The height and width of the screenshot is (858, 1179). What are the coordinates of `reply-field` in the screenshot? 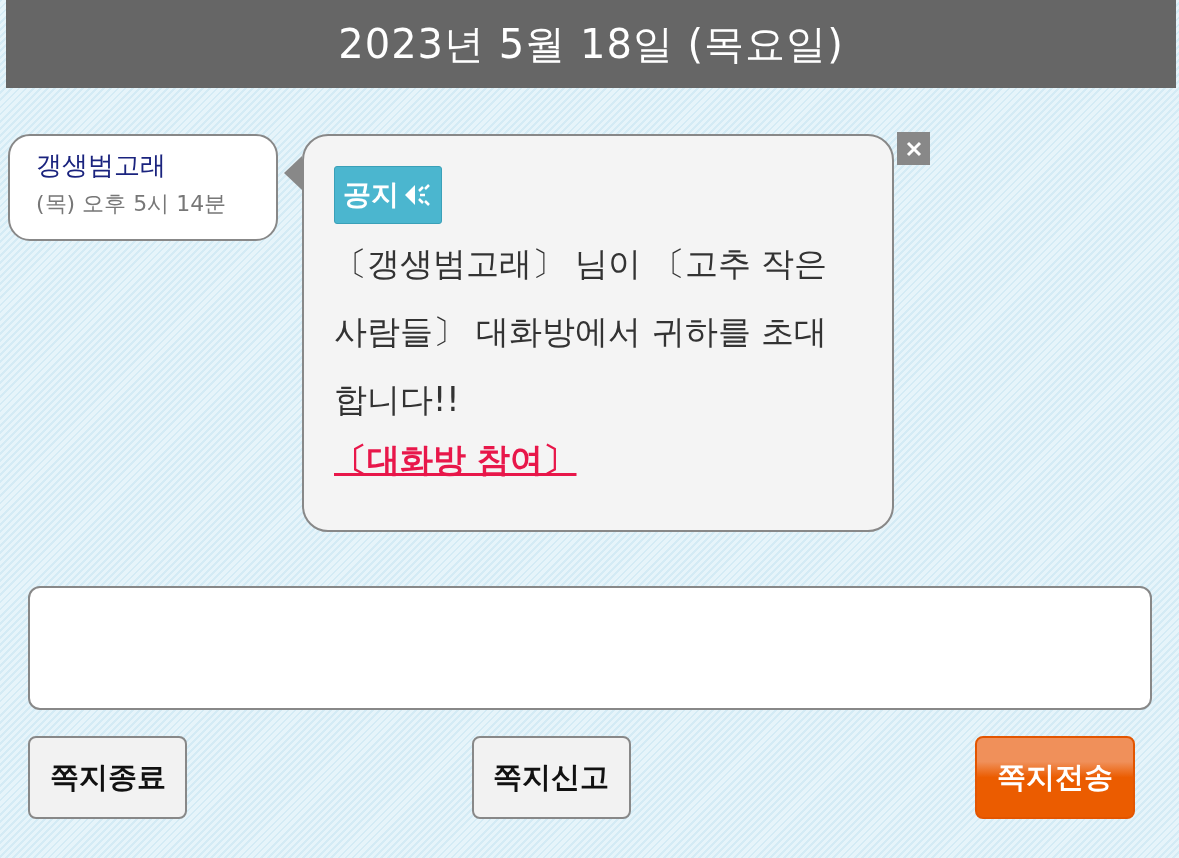 It's located at (590, 648).